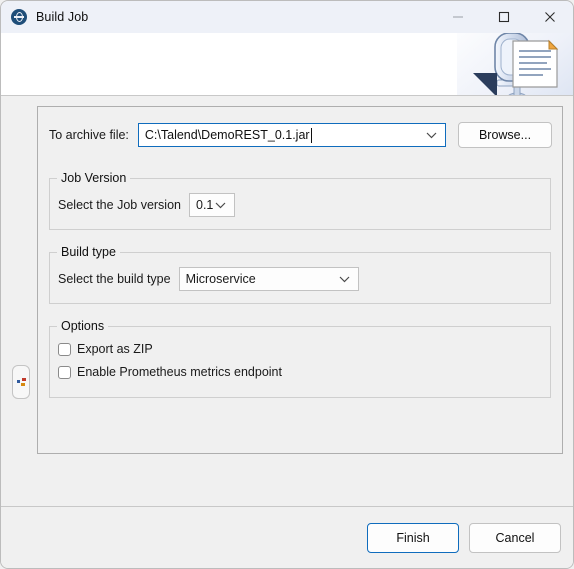 The width and height of the screenshot is (574, 569). Describe the element at coordinates (304, 372) in the screenshot. I see `option-enable-prometheus-metrics-endpoint: Enable Prometheus metrics endpoint` at that location.